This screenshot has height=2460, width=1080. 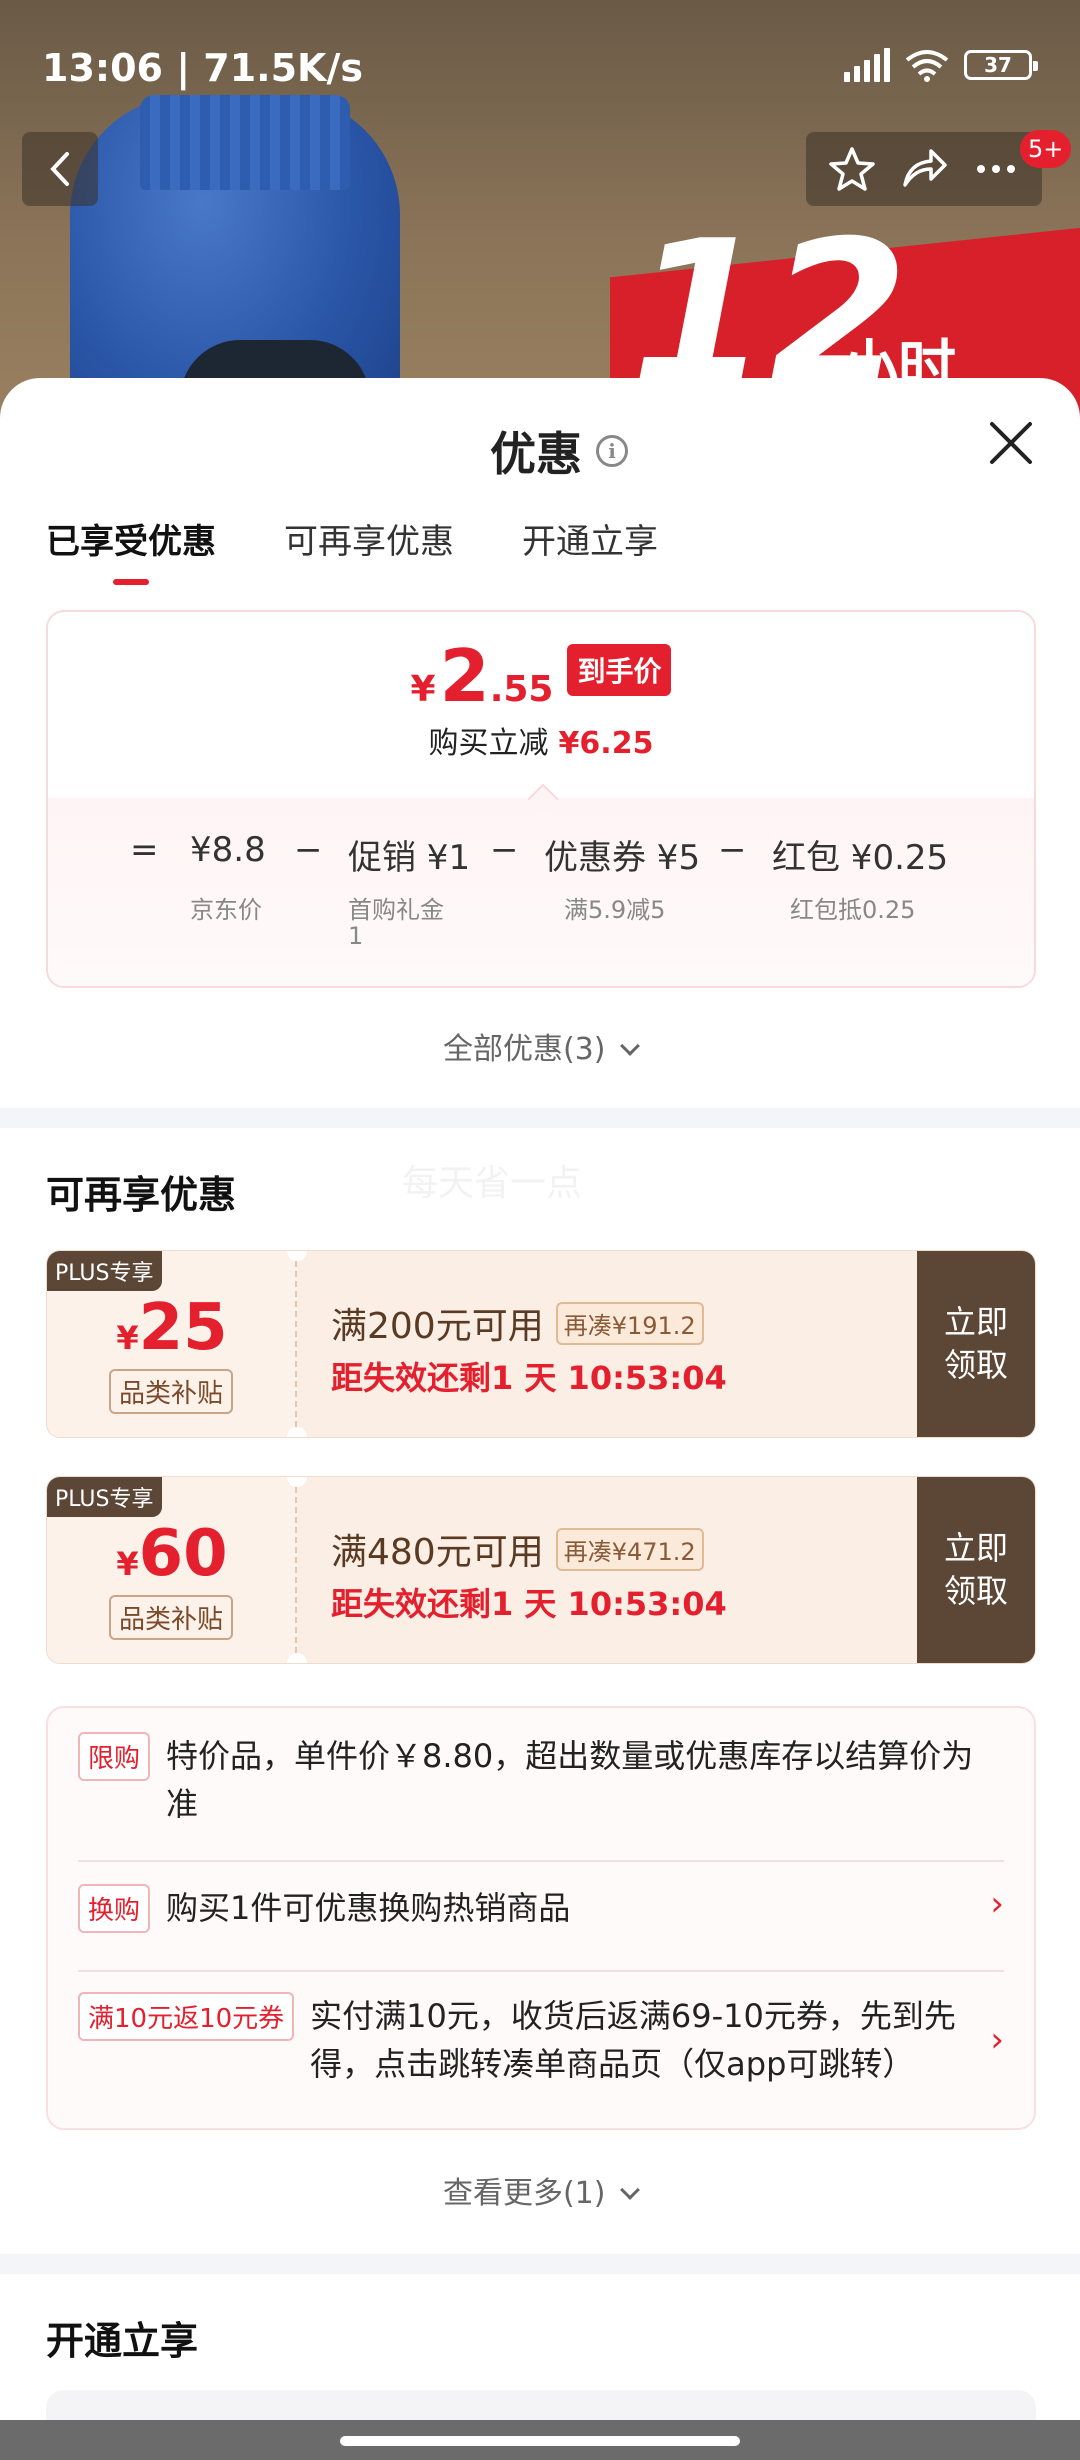 I want to click on all-offers-label: 全部优惠(3), so click(x=524, y=1049).